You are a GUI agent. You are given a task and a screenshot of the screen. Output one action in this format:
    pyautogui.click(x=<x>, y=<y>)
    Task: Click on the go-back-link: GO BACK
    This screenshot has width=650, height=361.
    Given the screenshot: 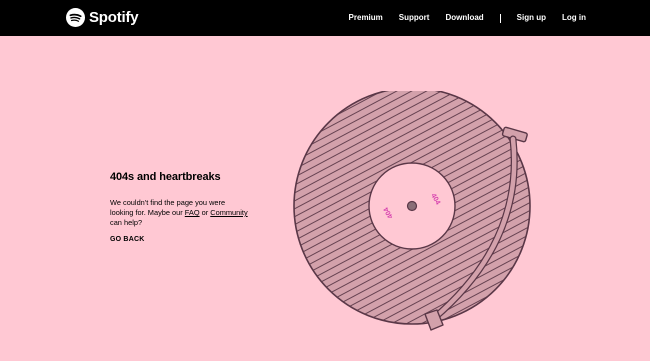 What is the action you would take?
    pyautogui.click(x=127, y=239)
    